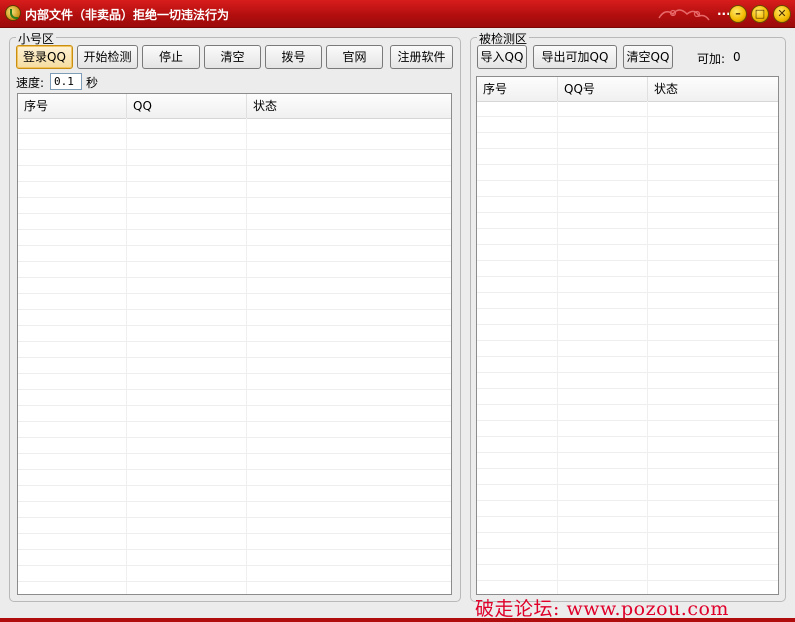  I want to click on start-check-button: 开始检测, so click(107, 57).